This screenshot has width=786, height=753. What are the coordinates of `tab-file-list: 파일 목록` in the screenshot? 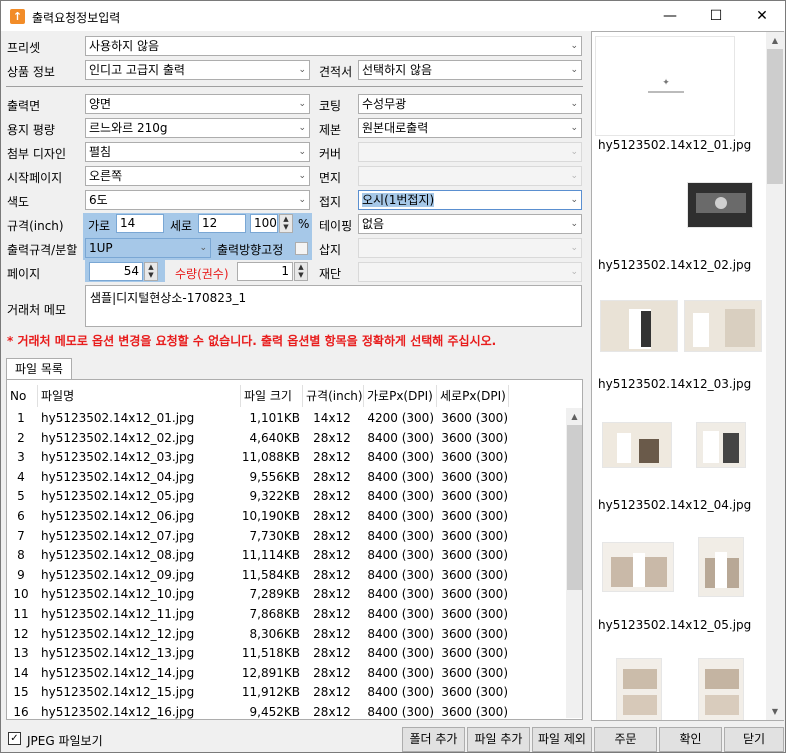 It's located at (39, 369).